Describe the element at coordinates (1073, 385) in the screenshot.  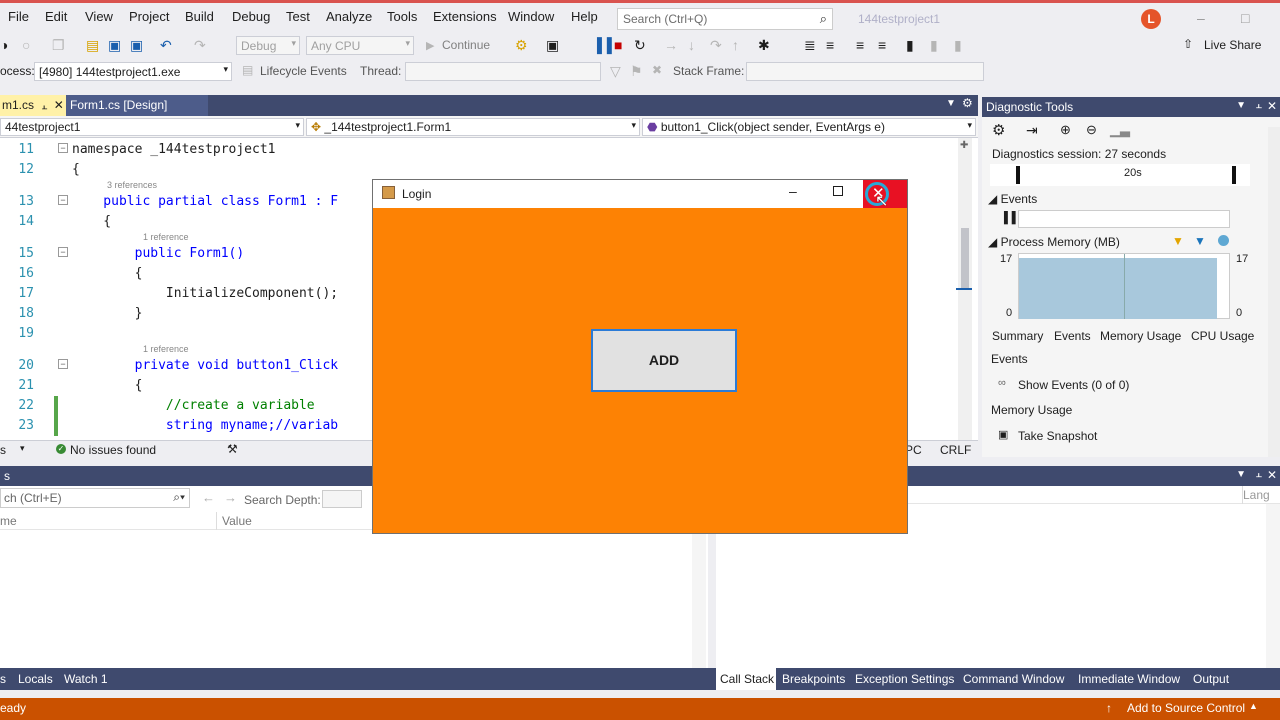
I see `show-events-link: Show Events (0 of 0)` at that location.